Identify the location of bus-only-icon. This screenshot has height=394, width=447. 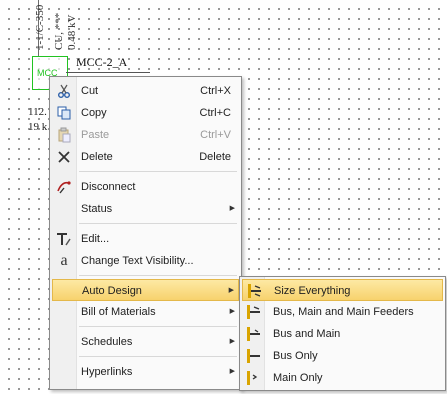
(254, 356).